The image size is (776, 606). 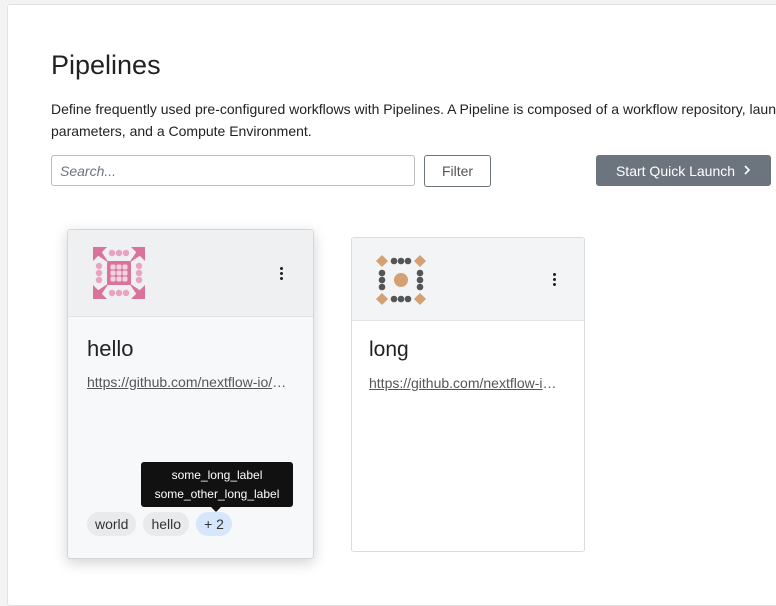 I want to click on start-quick-launch-button: Start Quick Launch, so click(x=683, y=170).